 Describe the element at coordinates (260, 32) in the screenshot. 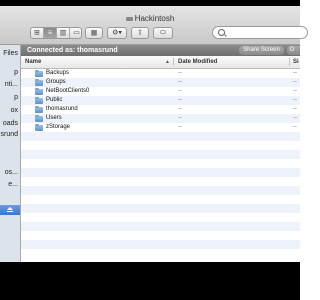

I see `search-field` at that location.